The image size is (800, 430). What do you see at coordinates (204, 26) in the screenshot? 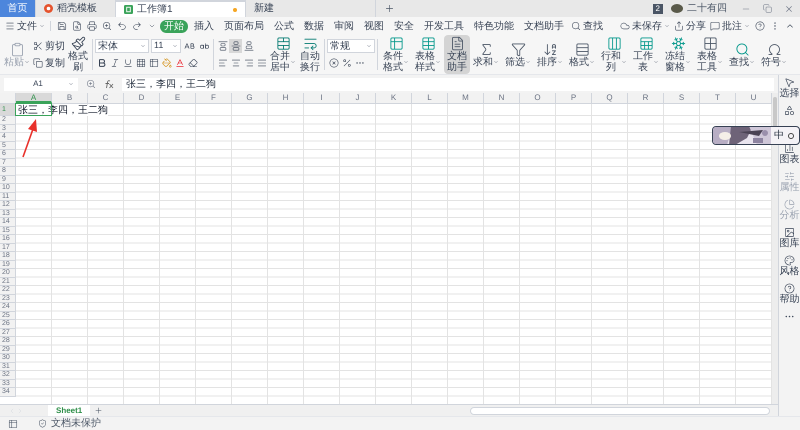
I see `menu-tab: 插入` at bounding box center [204, 26].